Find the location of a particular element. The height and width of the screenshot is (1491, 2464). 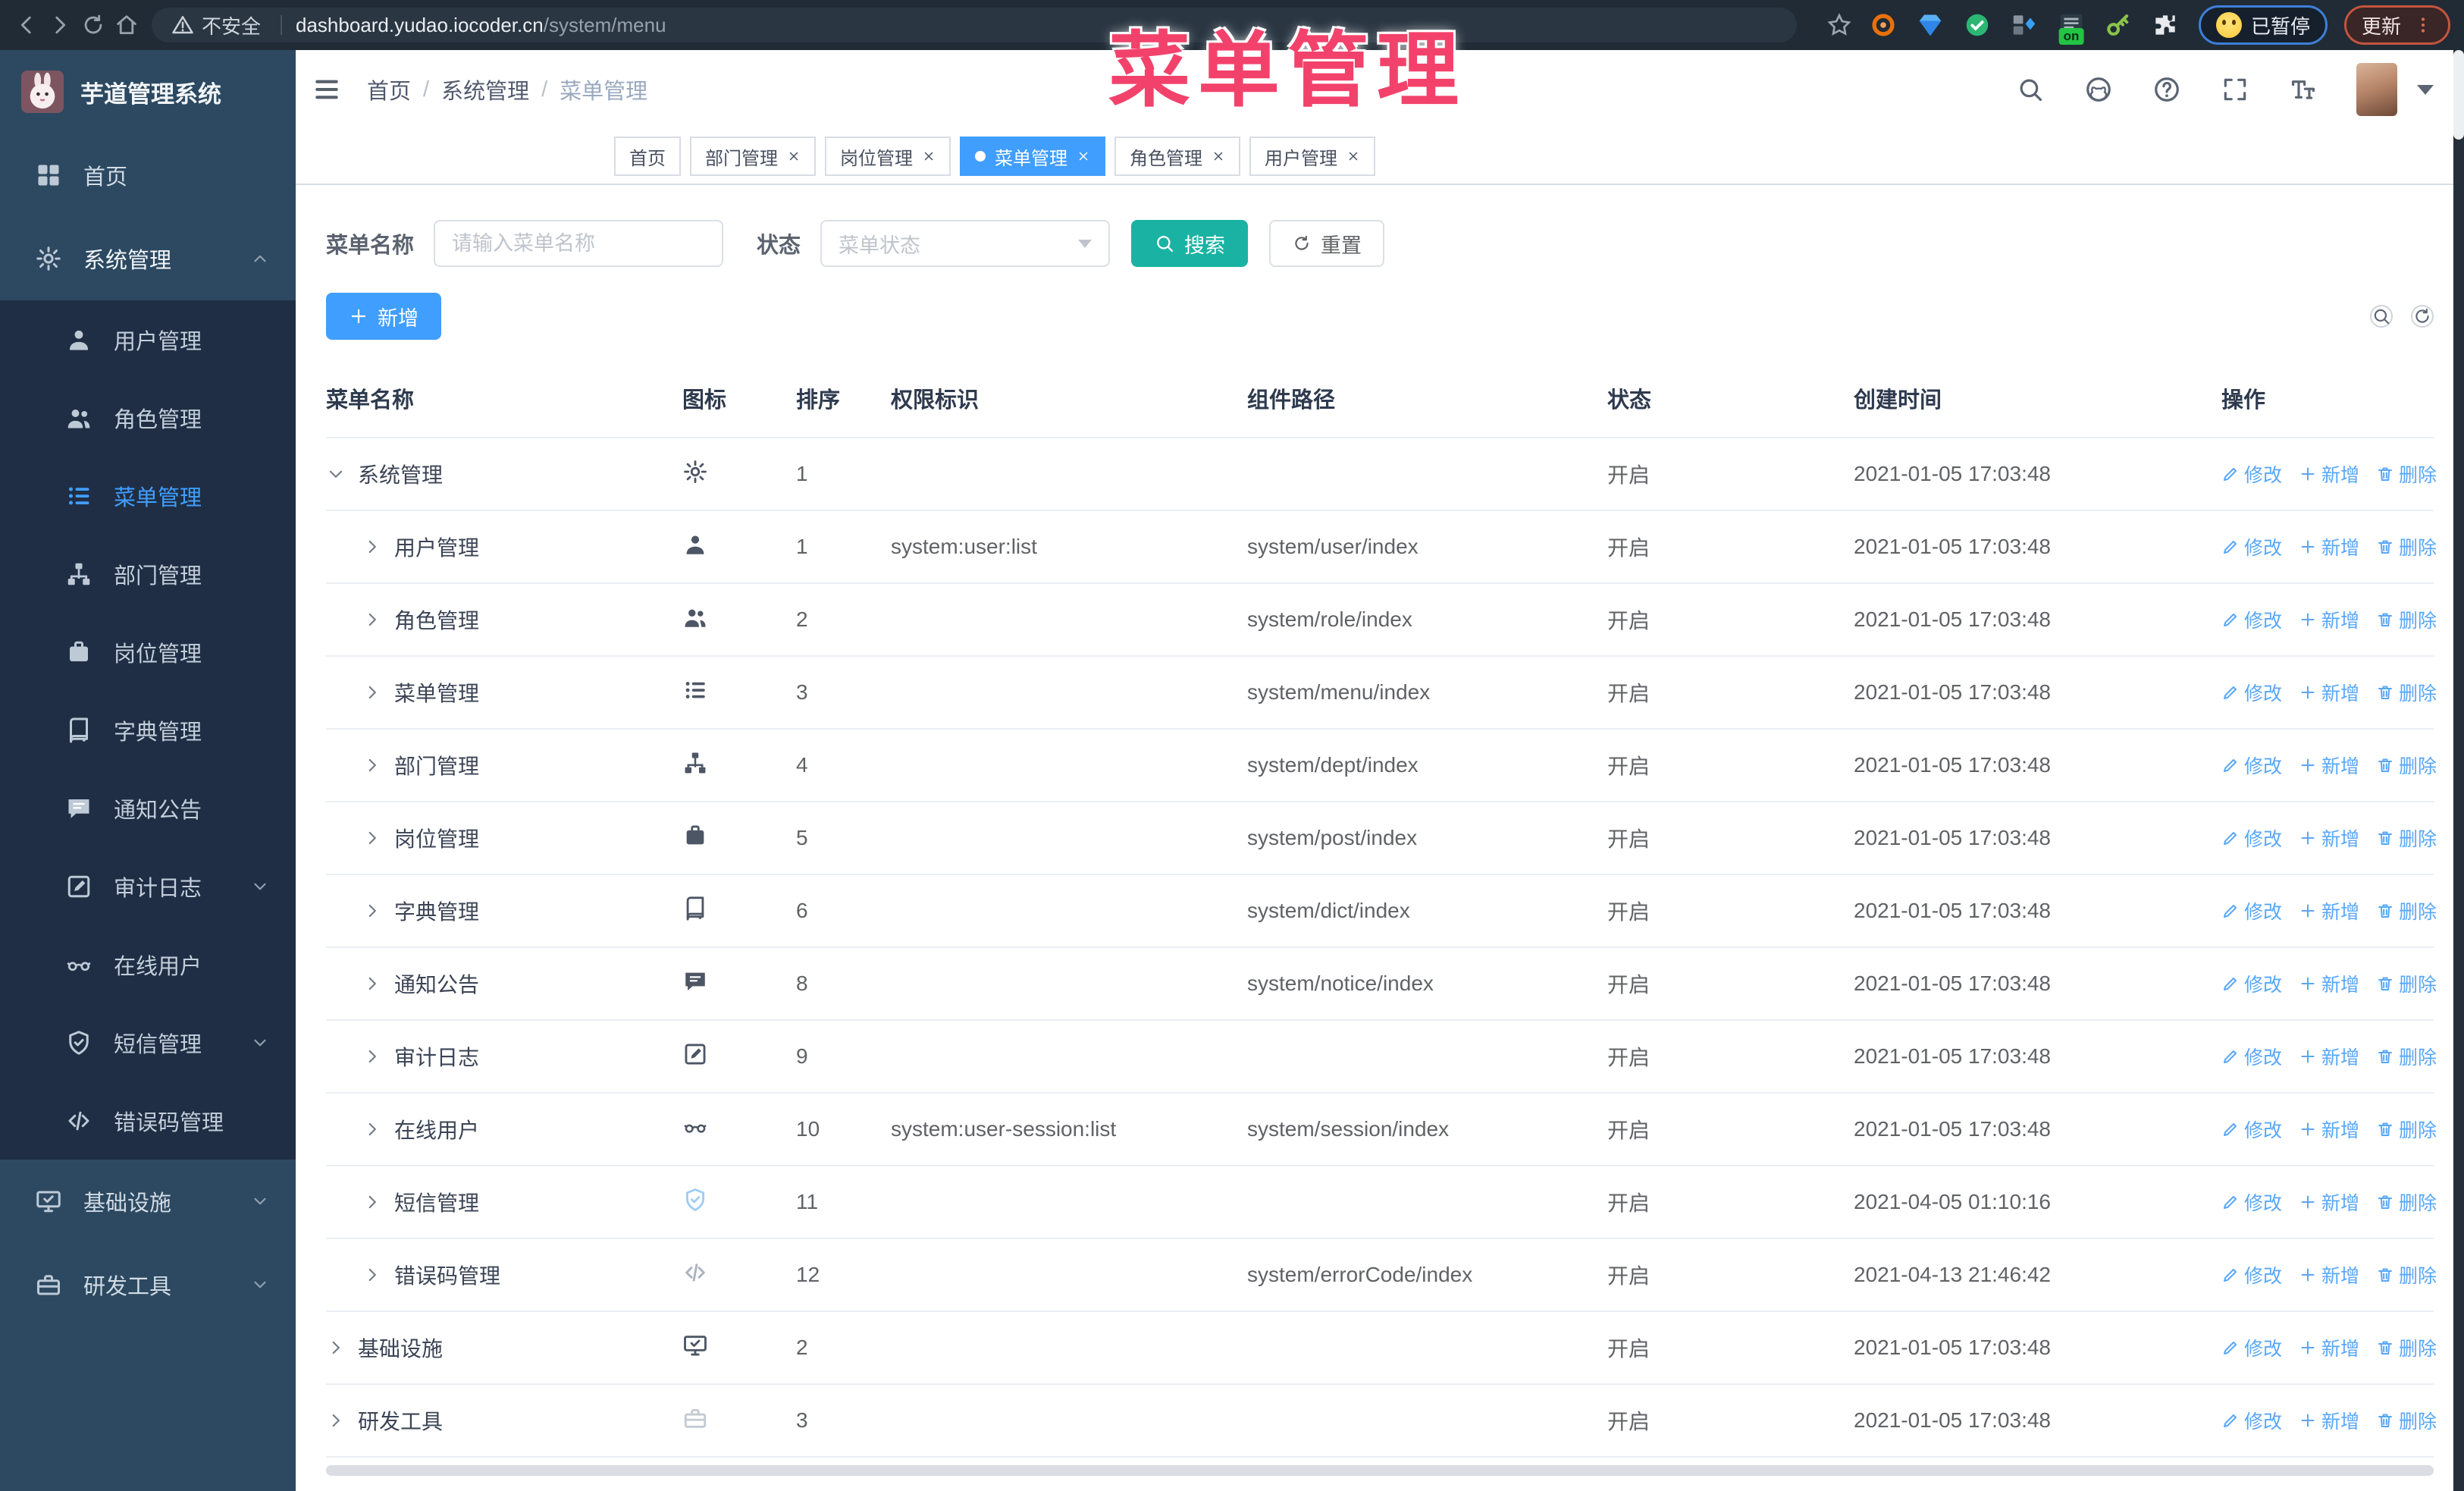

browser-update-button: 更新 is located at coordinates (2397, 25).